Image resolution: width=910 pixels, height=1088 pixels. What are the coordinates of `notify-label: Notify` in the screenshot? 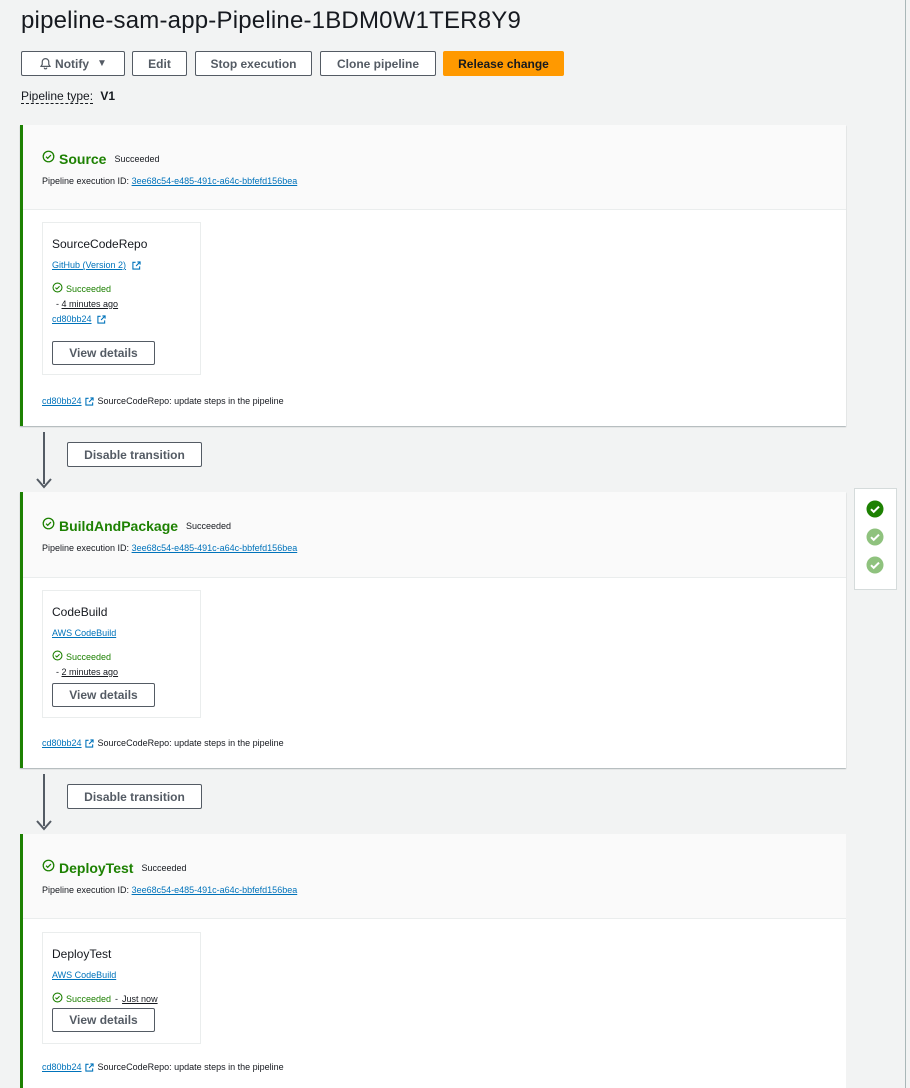 It's located at (72, 63).